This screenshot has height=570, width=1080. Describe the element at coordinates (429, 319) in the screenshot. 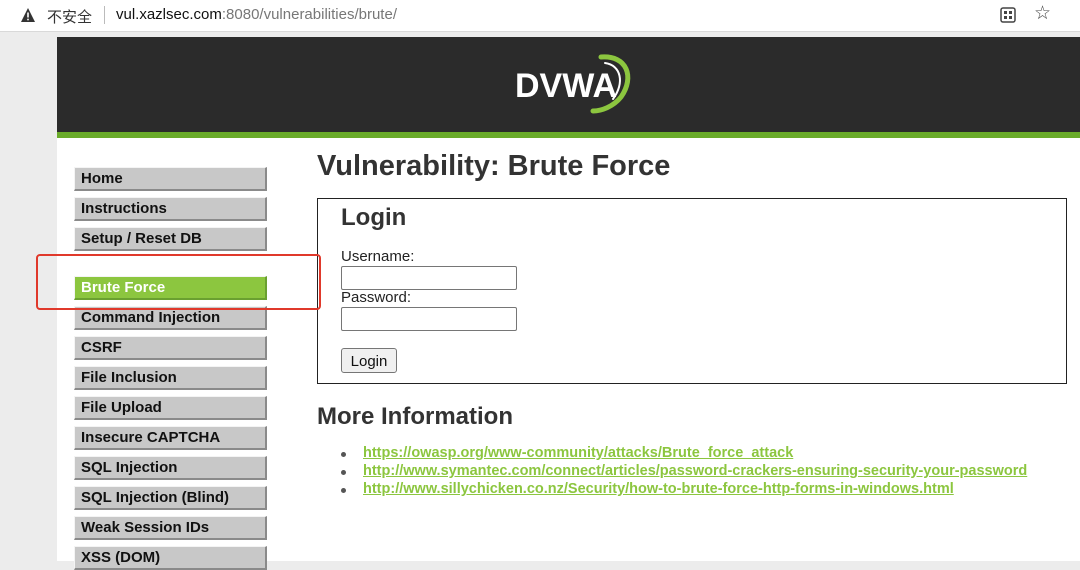

I see `password-field` at that location.